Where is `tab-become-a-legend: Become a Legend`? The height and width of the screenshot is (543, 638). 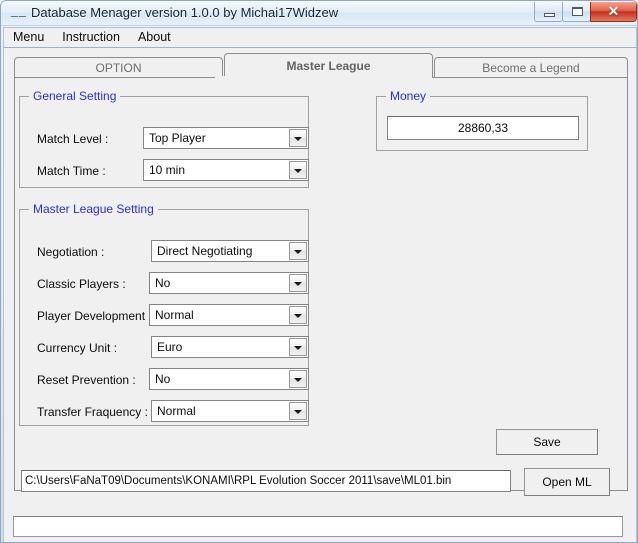 tab-become-a-legend: Become a Legend is located at coordinates (531, 67).